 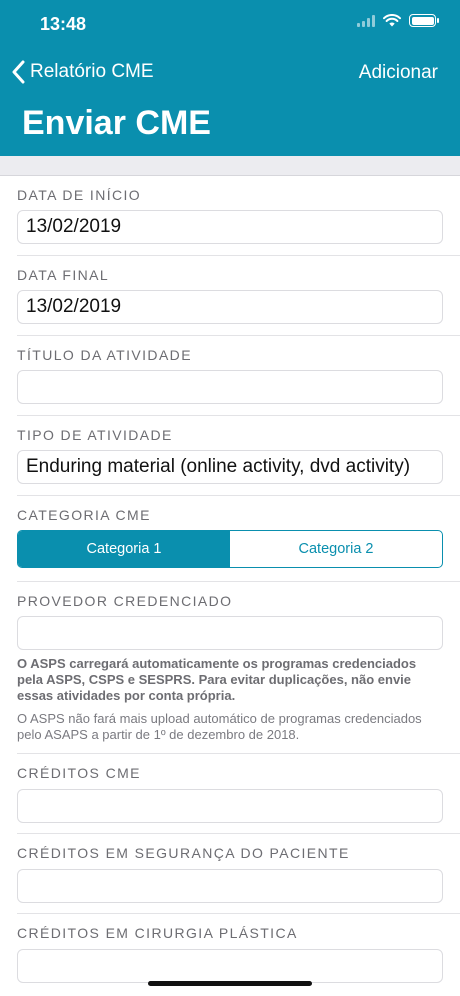 What do you see at coordinates (230, 633) in the screenshot?
I see `accredited-provider-field` at bounding box center [230, 633].